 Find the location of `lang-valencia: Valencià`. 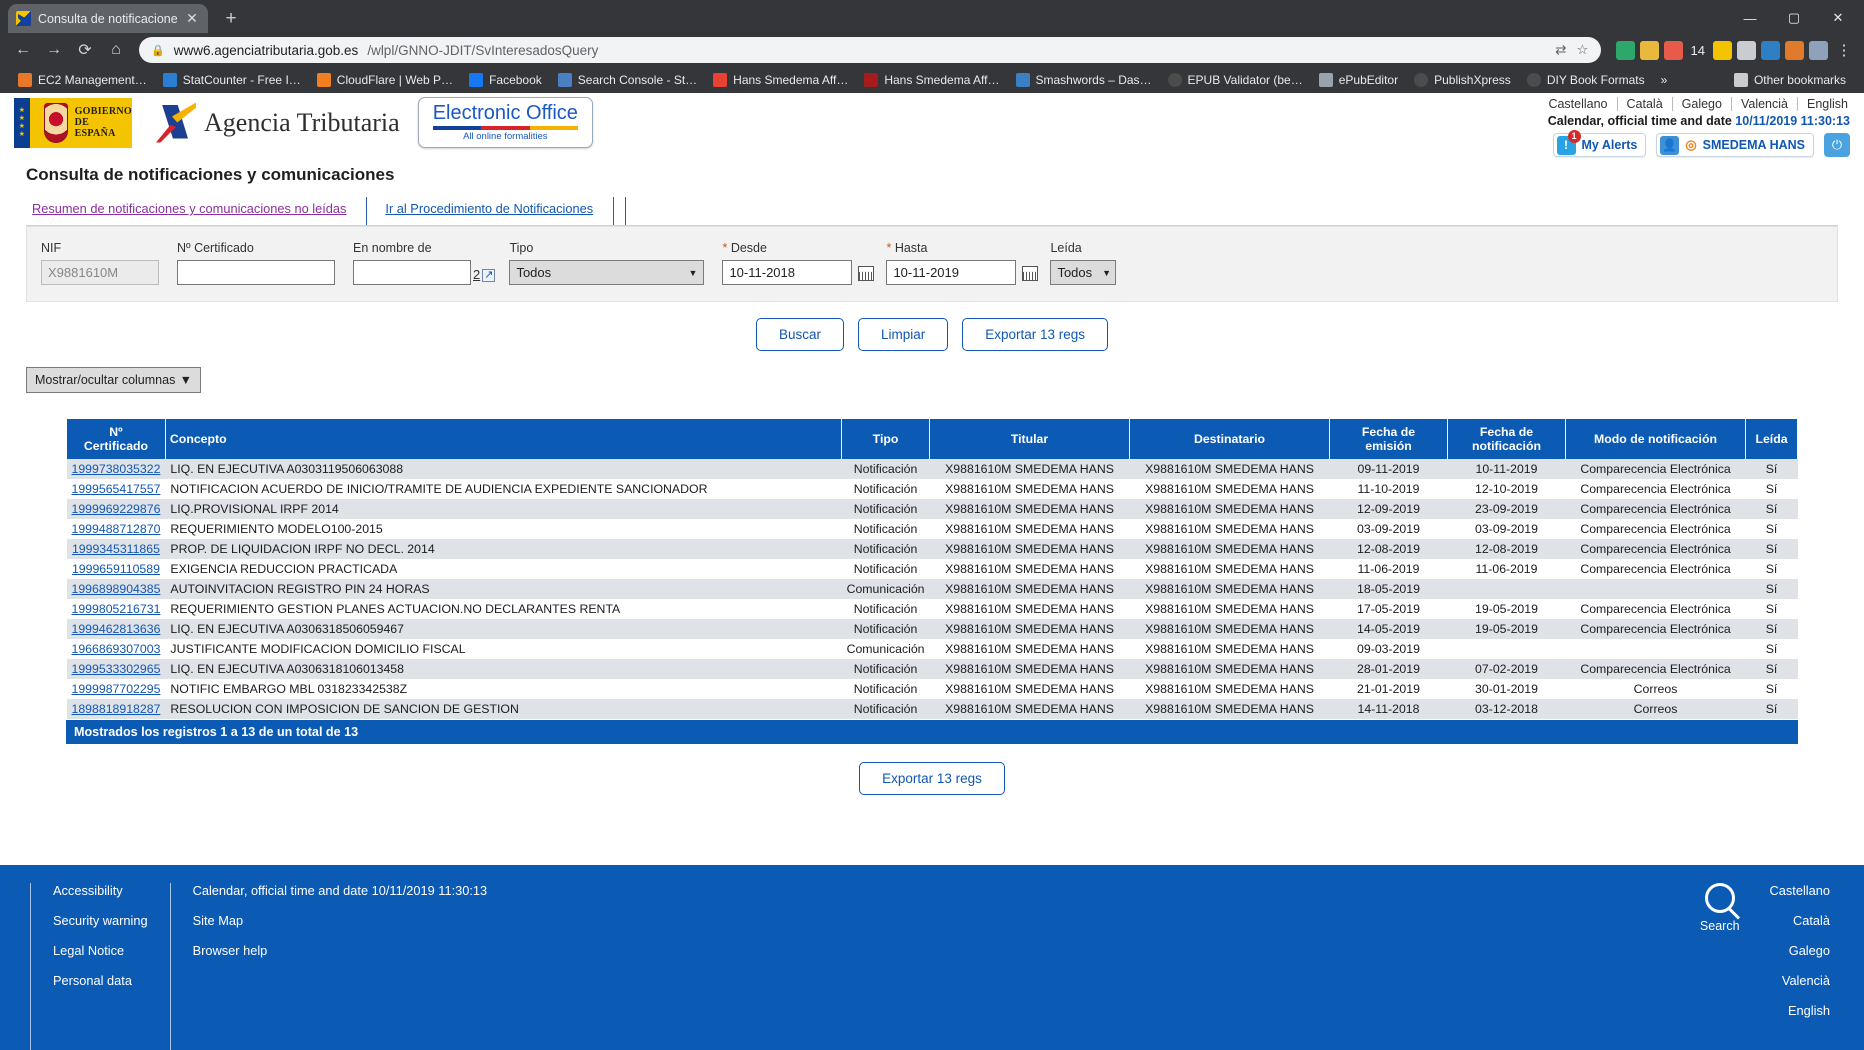

lang-valencia: Valencià is located at coordinates (1765, 104).